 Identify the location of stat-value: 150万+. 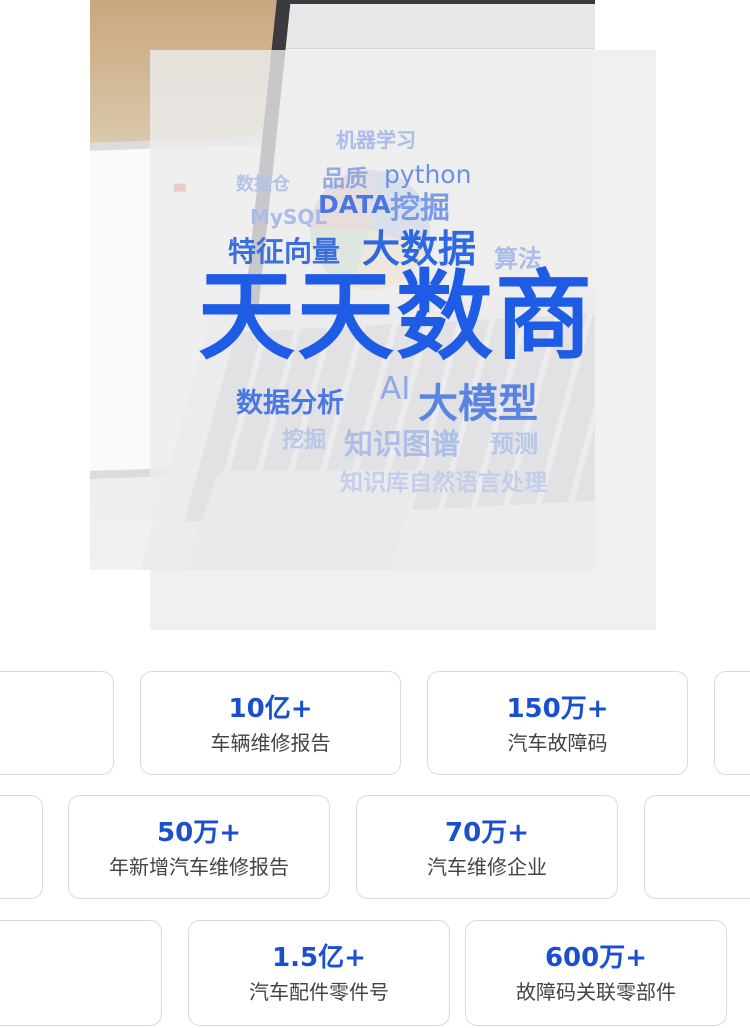
(557, 709).